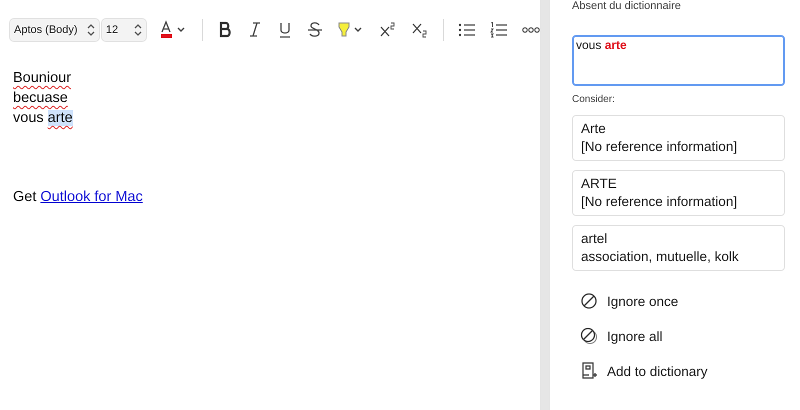 The width and height of the screenshot is (800, 410). Describe the element at coordinates (682, 301) in the screenshot. I see `action-item: Ignore once` at that location.